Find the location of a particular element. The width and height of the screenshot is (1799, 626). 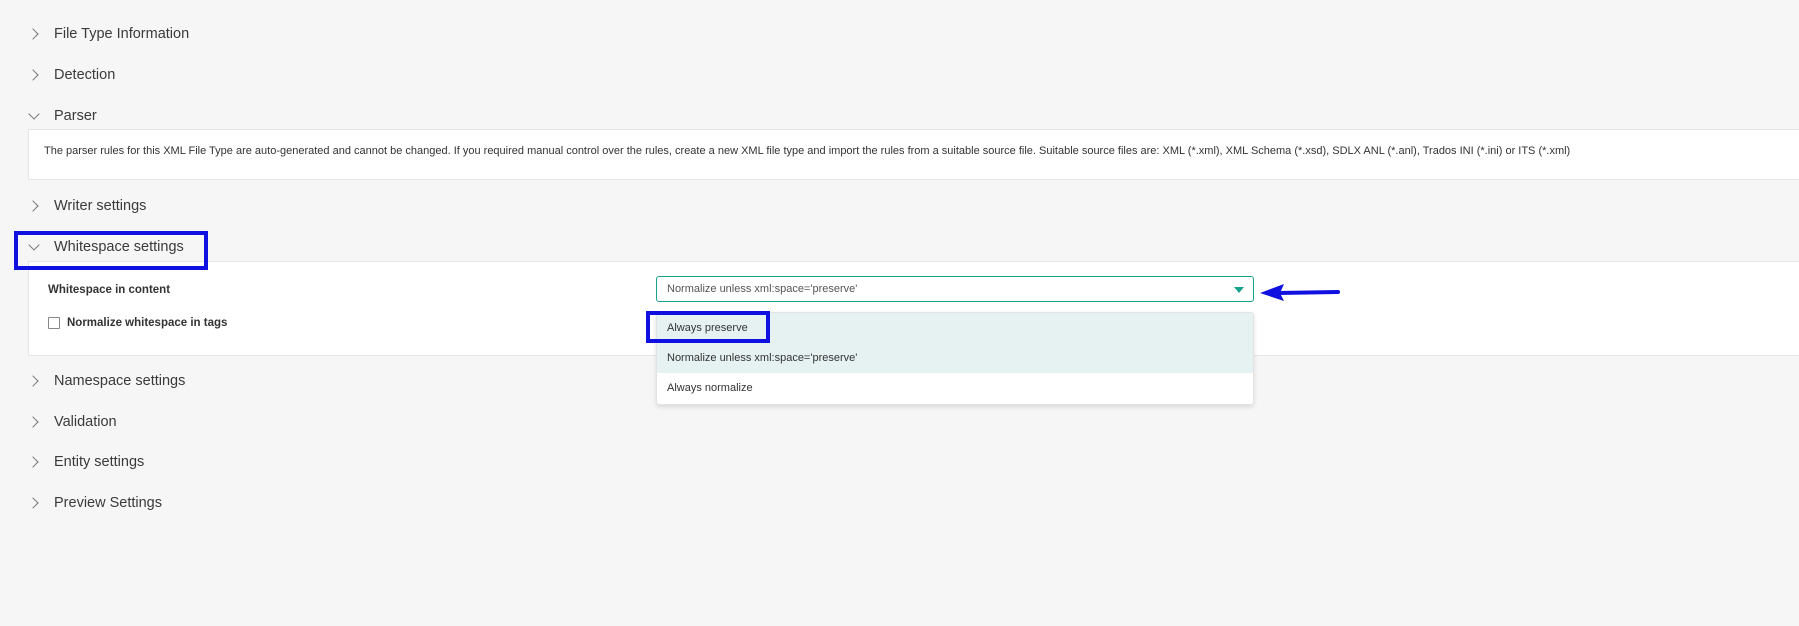

normalize-tags-label: Normalize whitespace in tags is located at coordinates (147, 323).